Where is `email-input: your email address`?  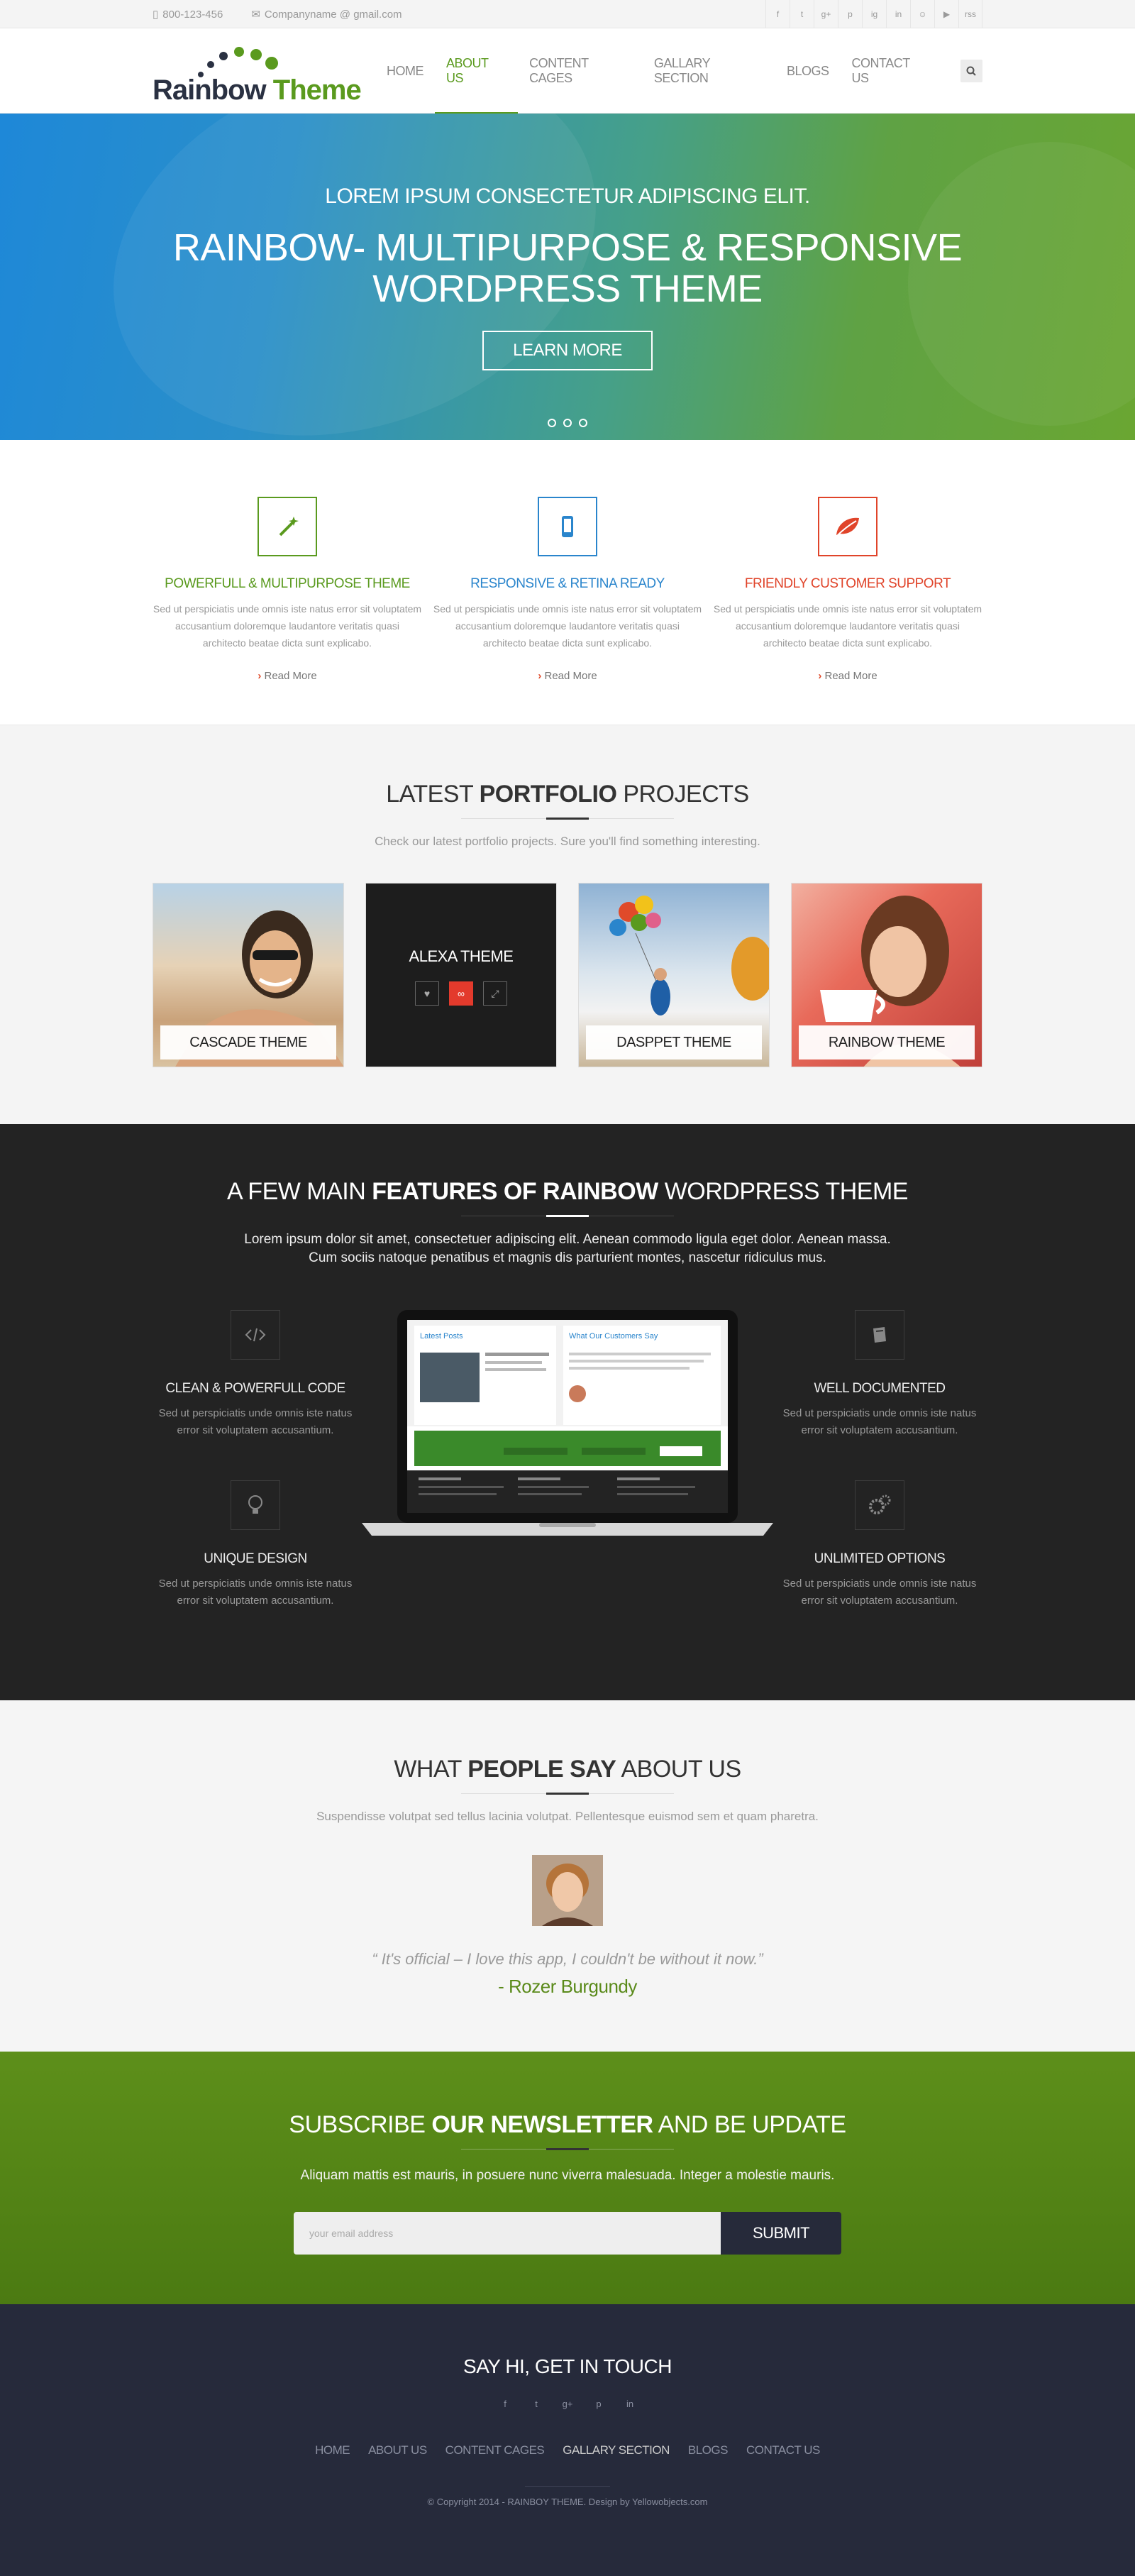
email-input: your email address is located at coordinates (508, 2233).